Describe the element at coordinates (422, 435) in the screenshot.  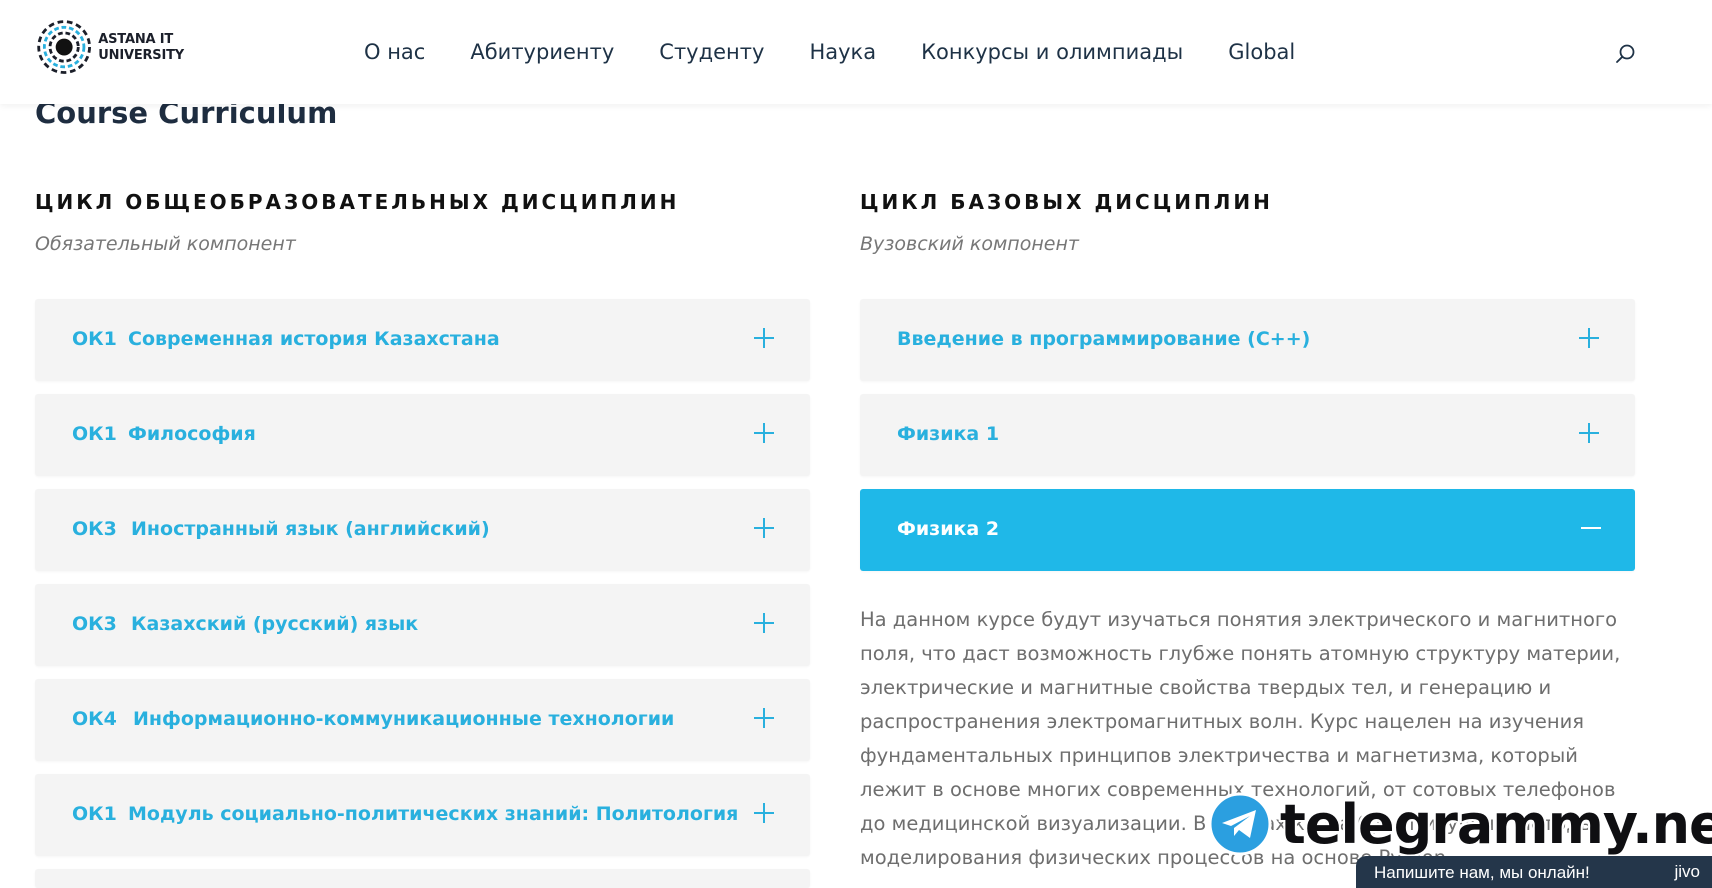
I see `accordion-item: ОК1 Философия` at that location.